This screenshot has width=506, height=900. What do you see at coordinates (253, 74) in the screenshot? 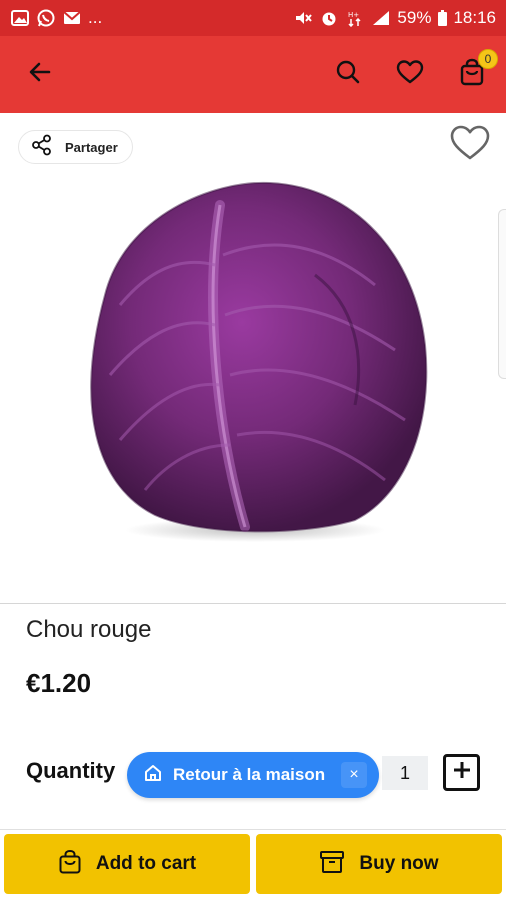
I see `app-bar: 0` at bounding box center [253, 74].